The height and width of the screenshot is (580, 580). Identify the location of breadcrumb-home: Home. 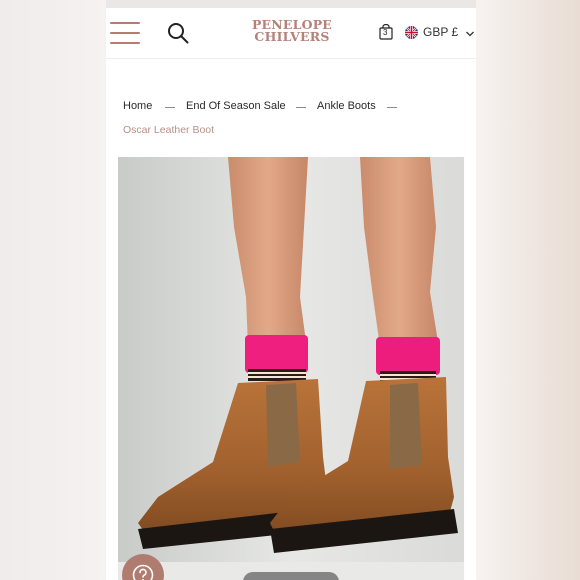
(137, 106).